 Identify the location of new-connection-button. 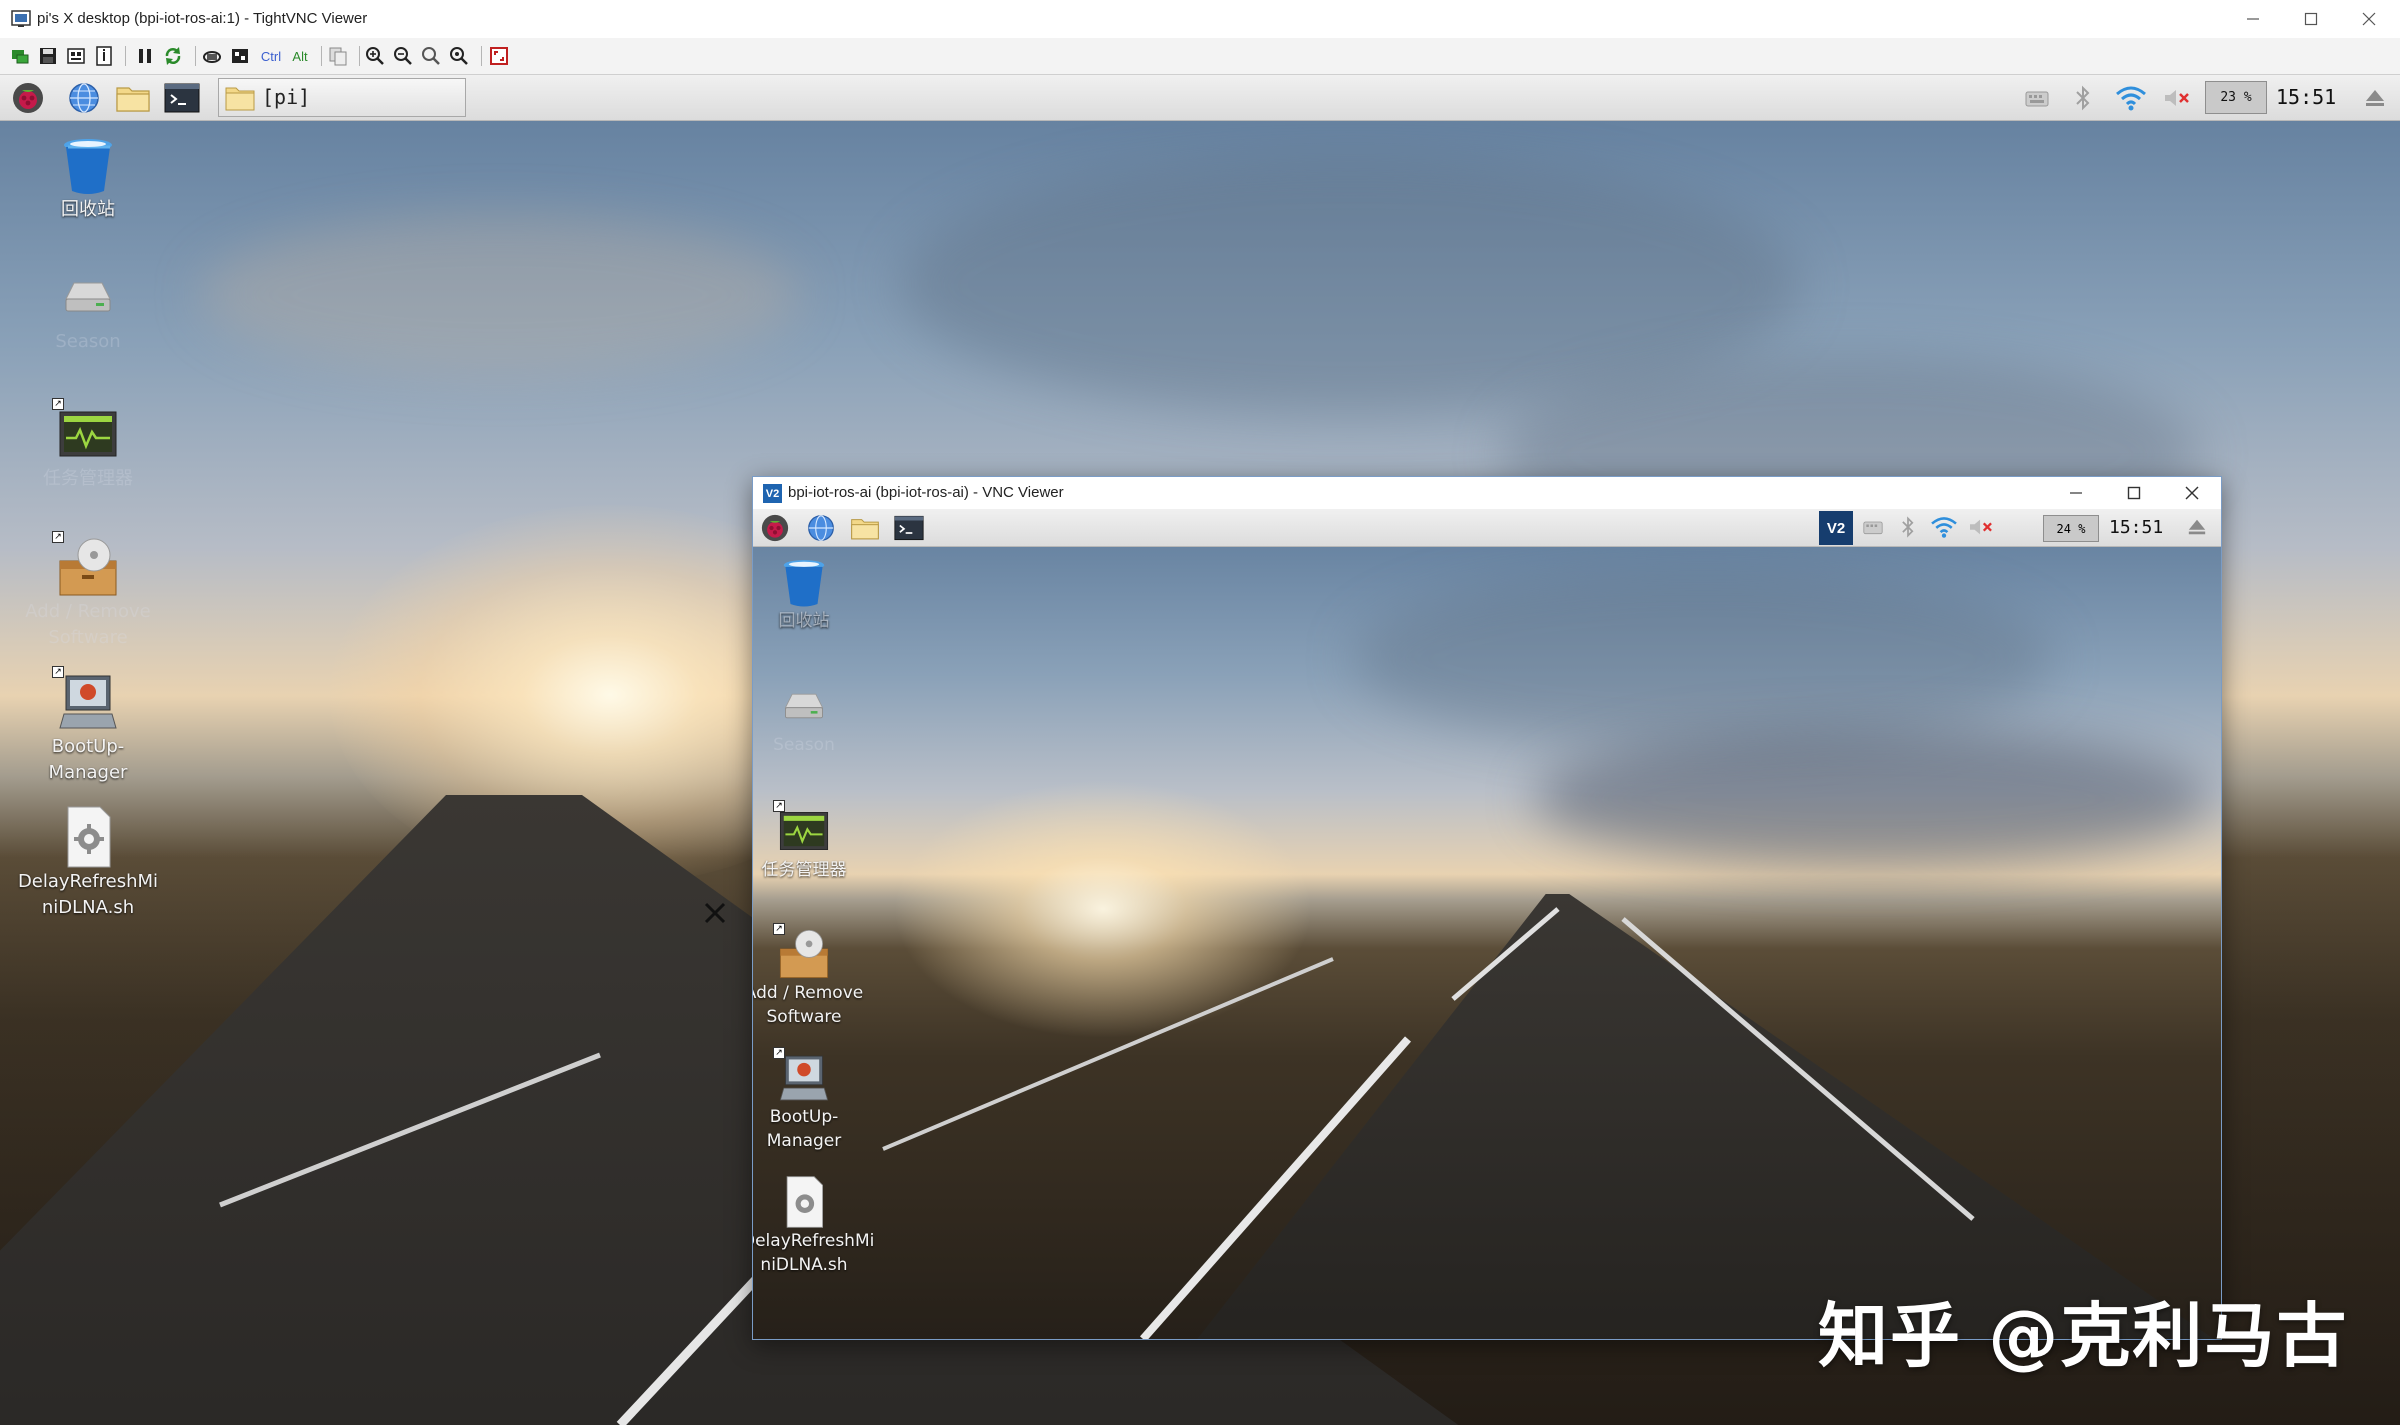
(20, 56).